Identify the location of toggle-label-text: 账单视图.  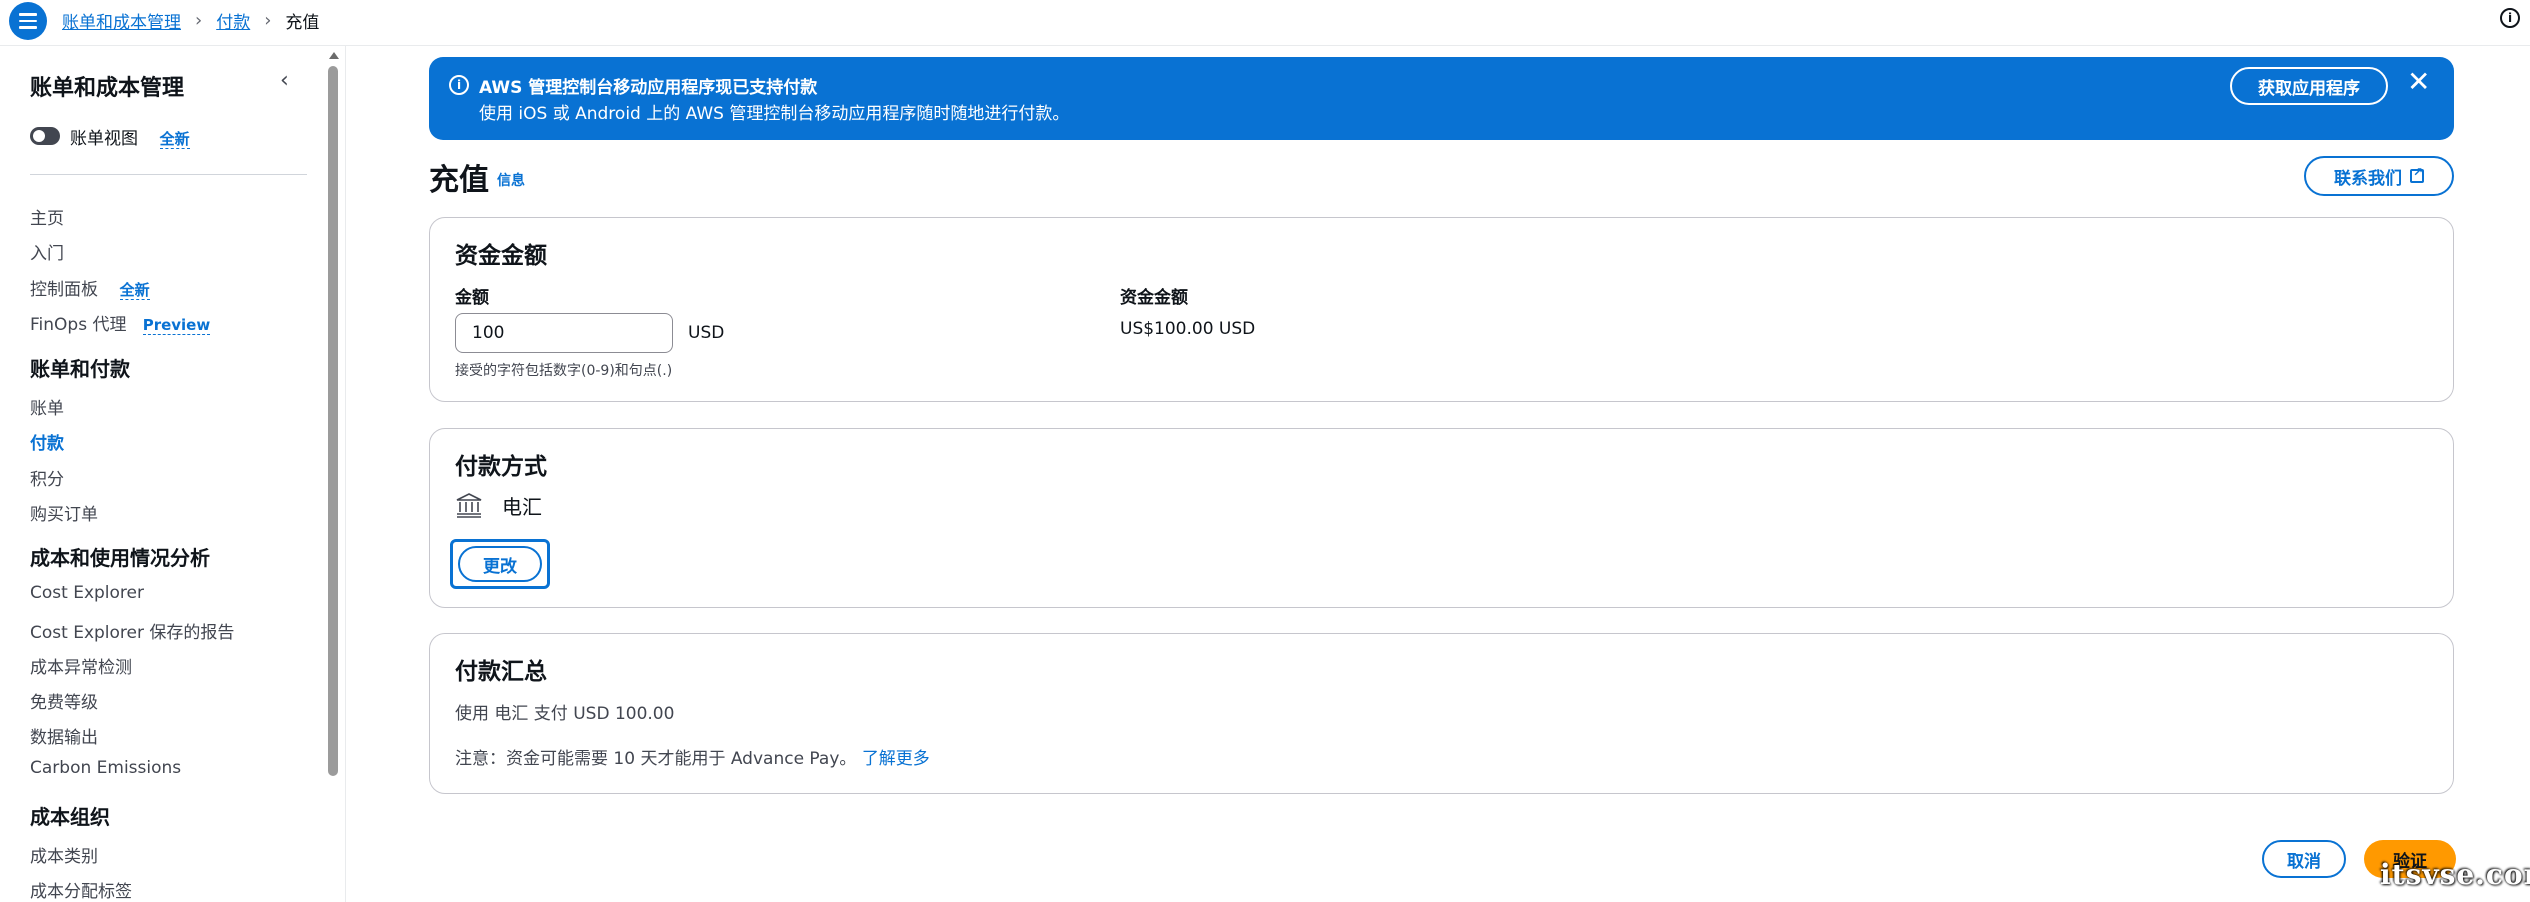
(104, 139).